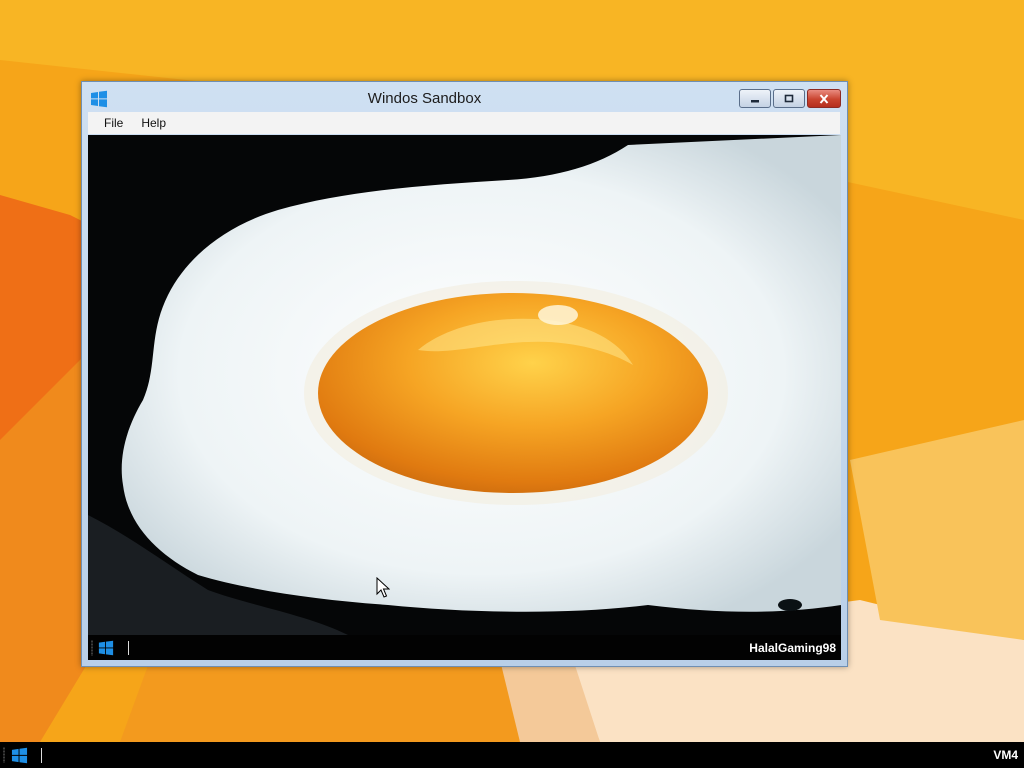 Image resolution: width=1024 pixels, height=768 pixels. What do you see at coordinates (464, 647) in the screenshot?
I see `vm-taskbar: HalalGaming98` at bounding box center [464, 647].